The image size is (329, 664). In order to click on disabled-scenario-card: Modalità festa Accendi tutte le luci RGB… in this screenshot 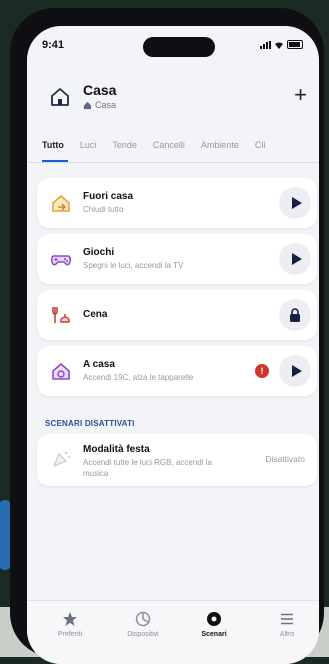, I will do `click(177, 460)`.